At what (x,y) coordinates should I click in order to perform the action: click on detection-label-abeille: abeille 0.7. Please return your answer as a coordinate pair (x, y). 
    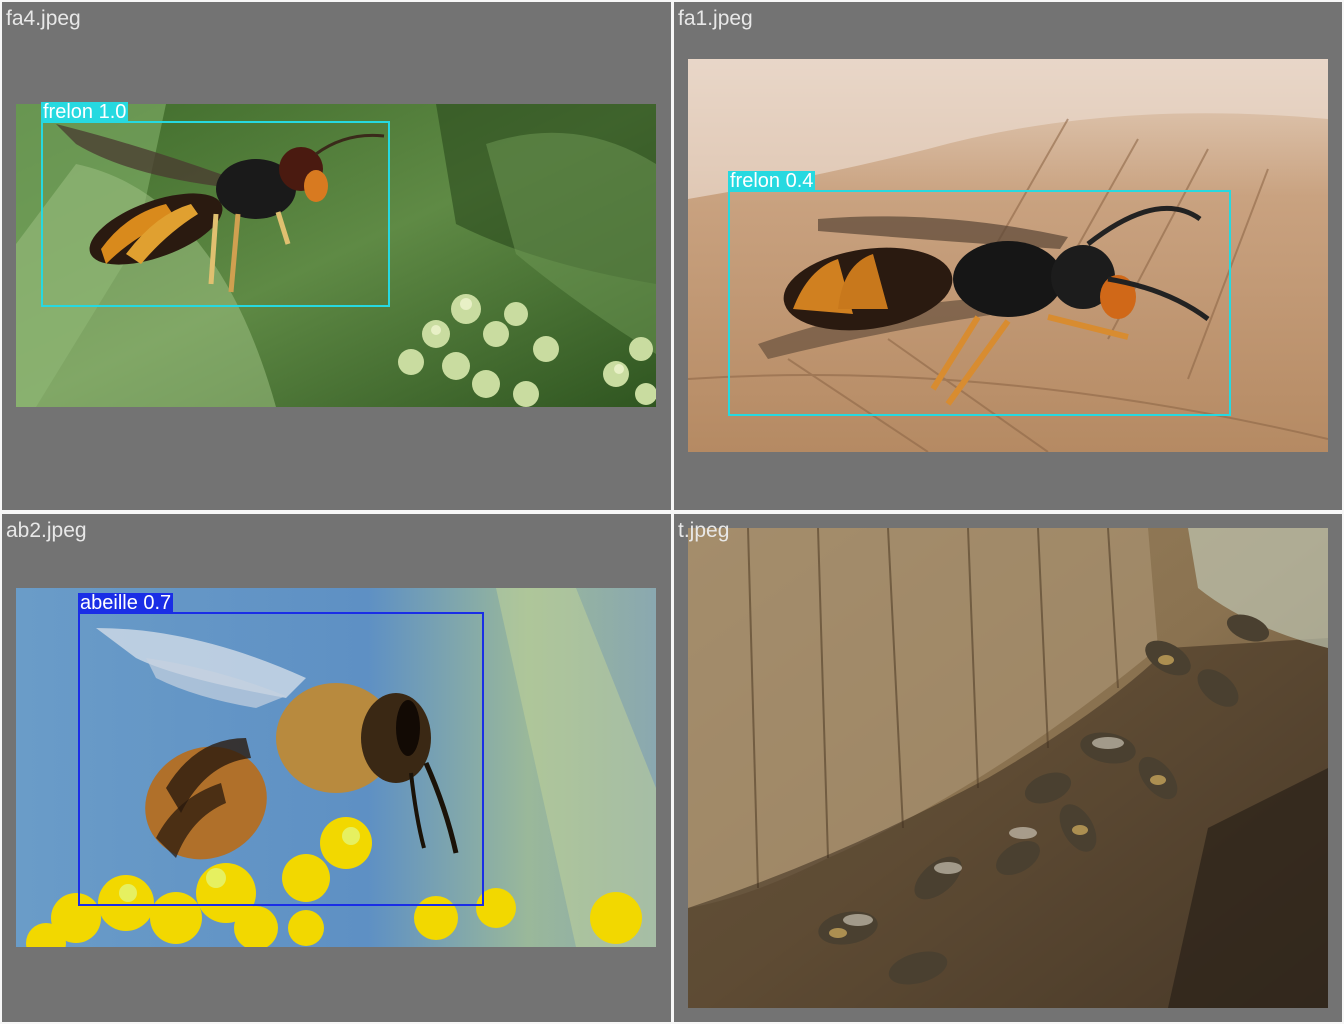
    Looking at the image, I should click on (126, 603).